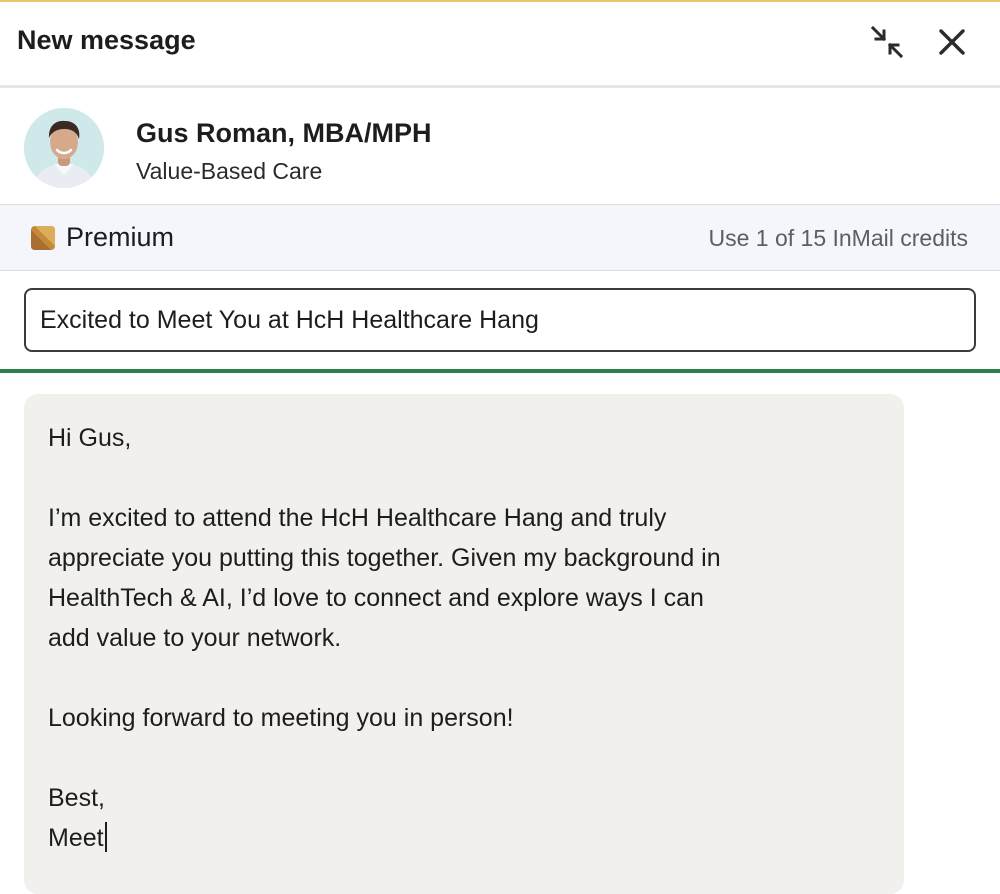  I want to click on premium-icon, so click(43, 238).